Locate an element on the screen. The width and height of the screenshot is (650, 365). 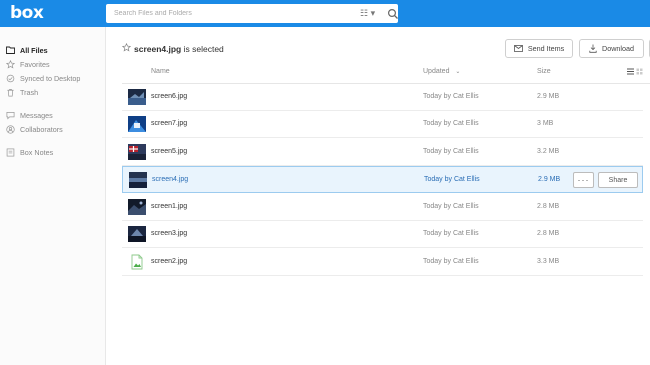
file-name: screen5.jpg is located at coordinates (169, 151).